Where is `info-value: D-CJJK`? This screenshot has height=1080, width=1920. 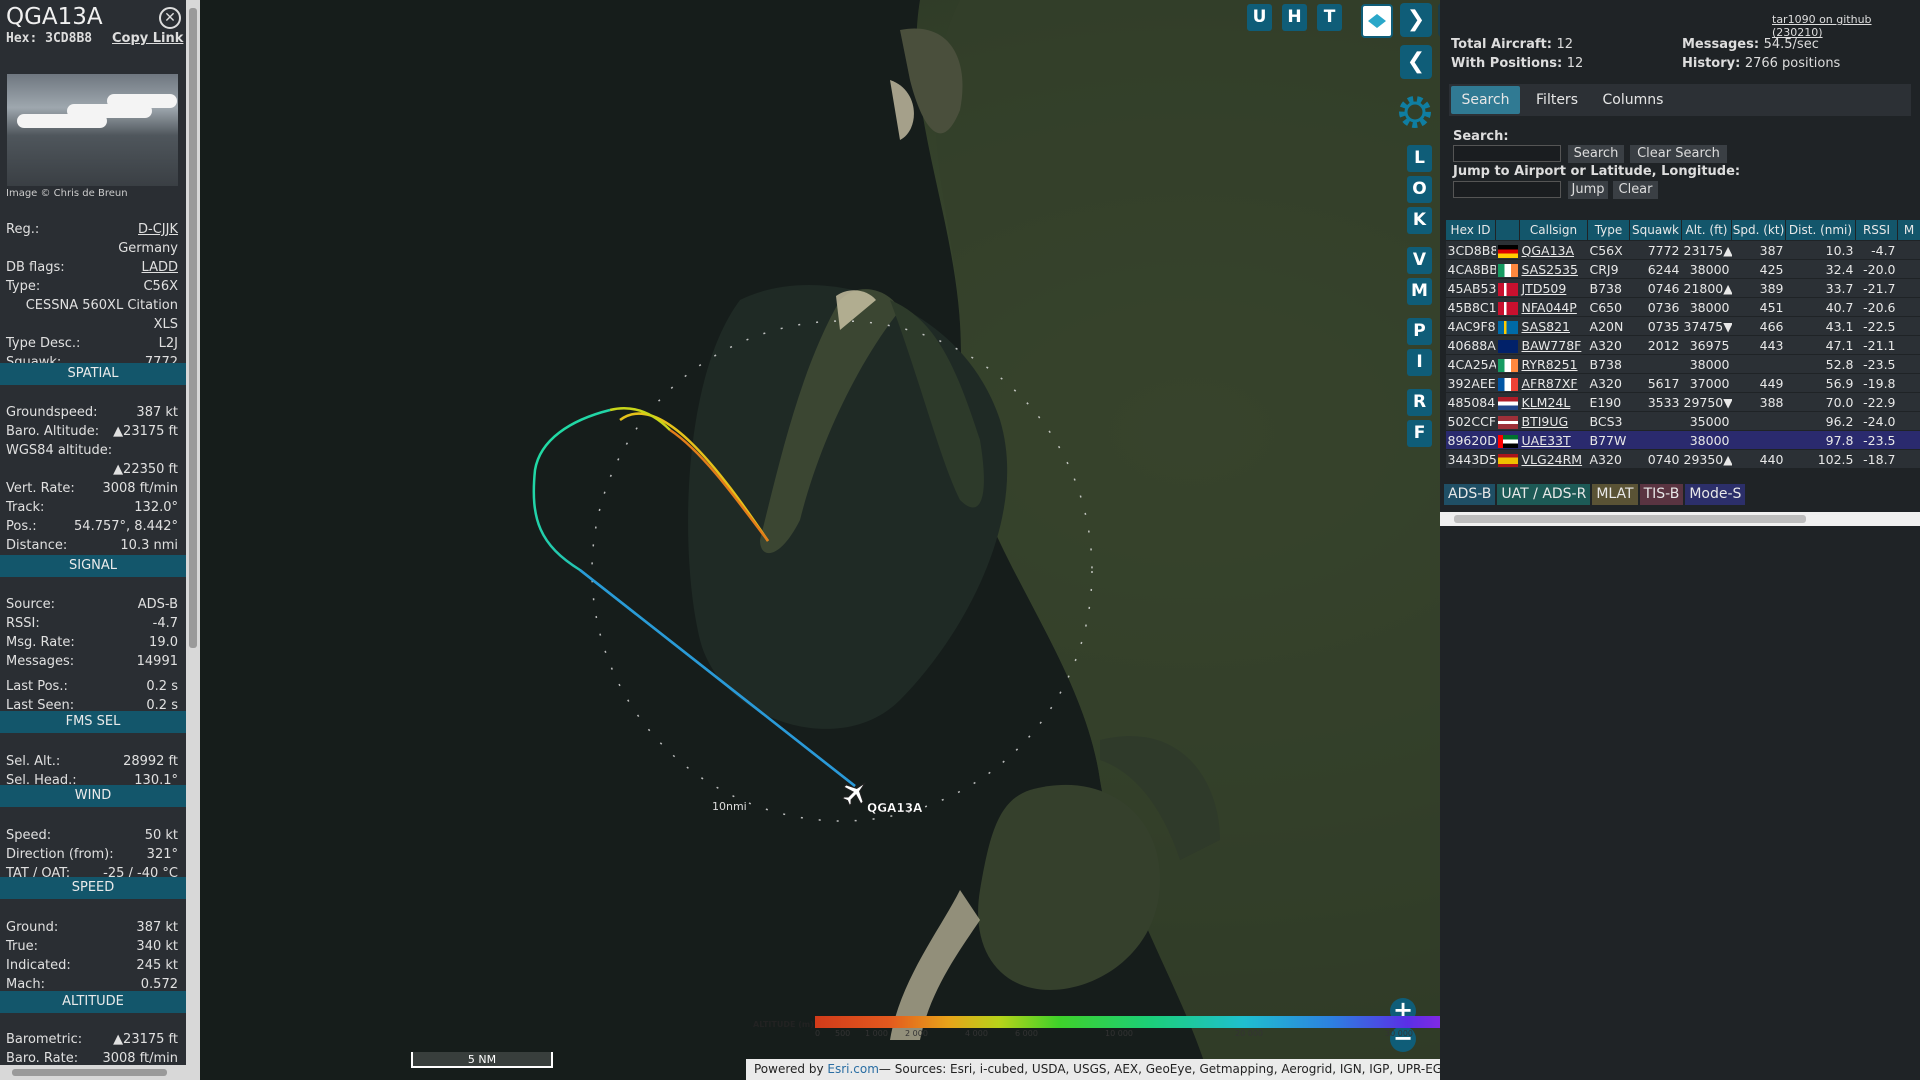
info-value: D-CJJK is located at coordinates (158, 229).